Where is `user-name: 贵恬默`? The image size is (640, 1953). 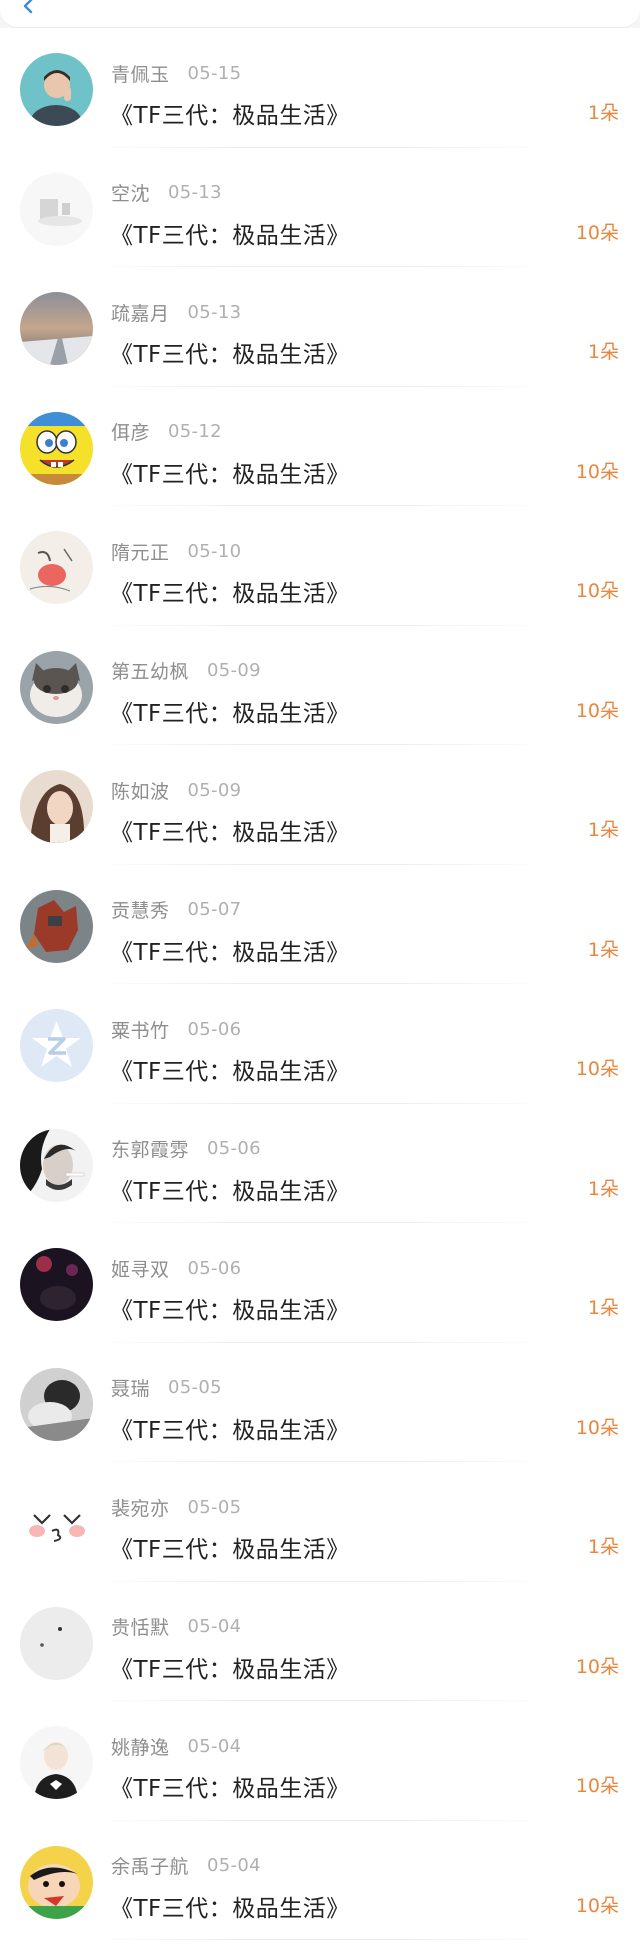 user-name: 贵恬默 is located at coordinates (140, 1626).